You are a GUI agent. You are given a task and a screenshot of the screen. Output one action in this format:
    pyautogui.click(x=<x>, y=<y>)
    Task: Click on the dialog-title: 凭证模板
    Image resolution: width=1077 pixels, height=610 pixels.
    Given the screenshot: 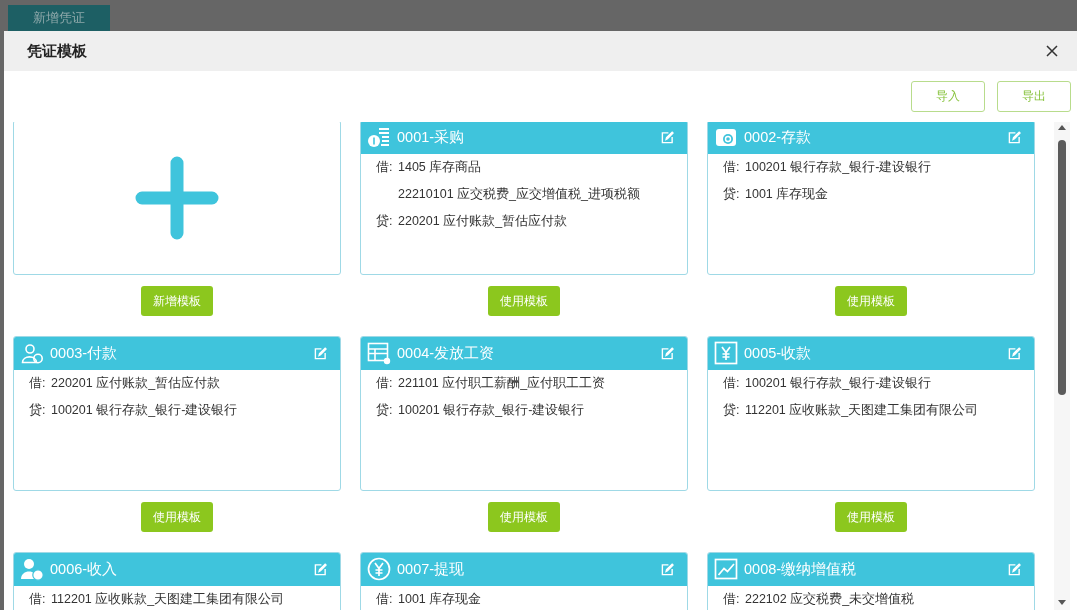 What is the action you would take?
    pyautogui.click(x=57, y=51)
    